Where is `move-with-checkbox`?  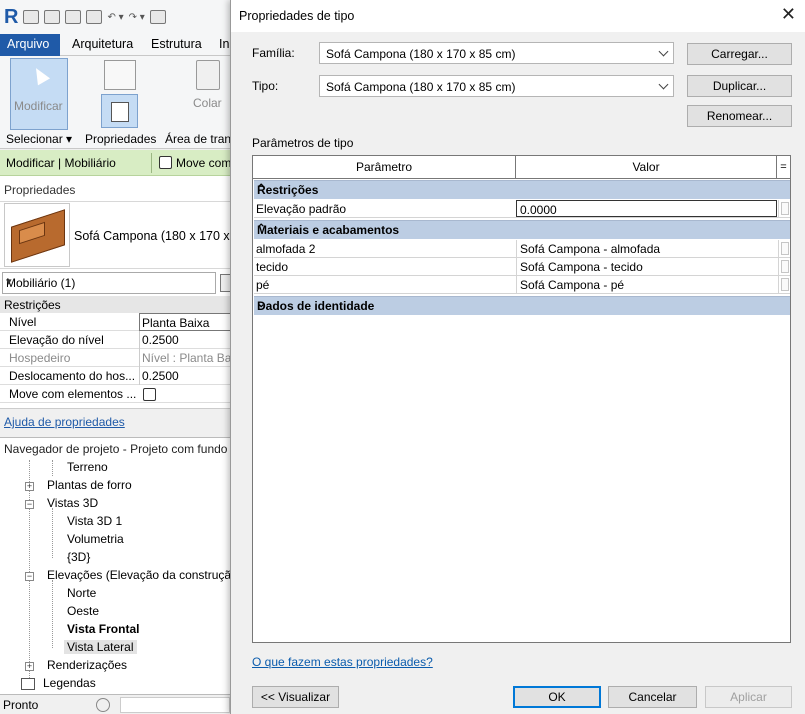
move-with-checkbox is located at coordinates (149, 394).